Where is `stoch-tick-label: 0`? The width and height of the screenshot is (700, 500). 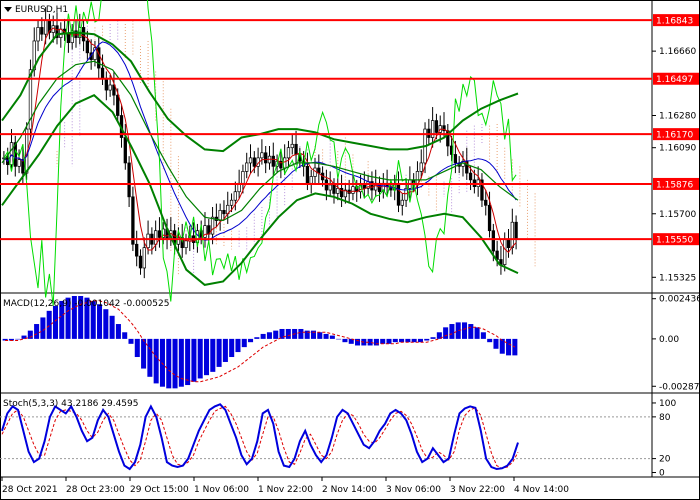 stoch-tick-label: 0 is located at coordinates (662, 474).